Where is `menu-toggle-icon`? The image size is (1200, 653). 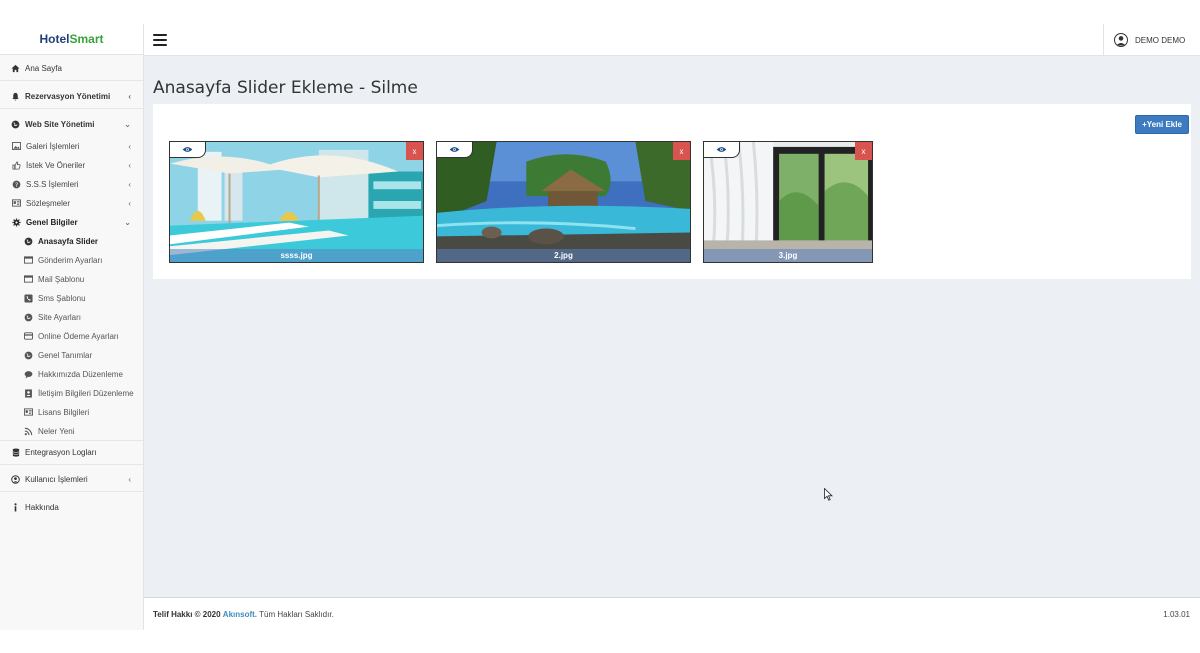 menu-toggle-icon is located at coordinates (160, 40).